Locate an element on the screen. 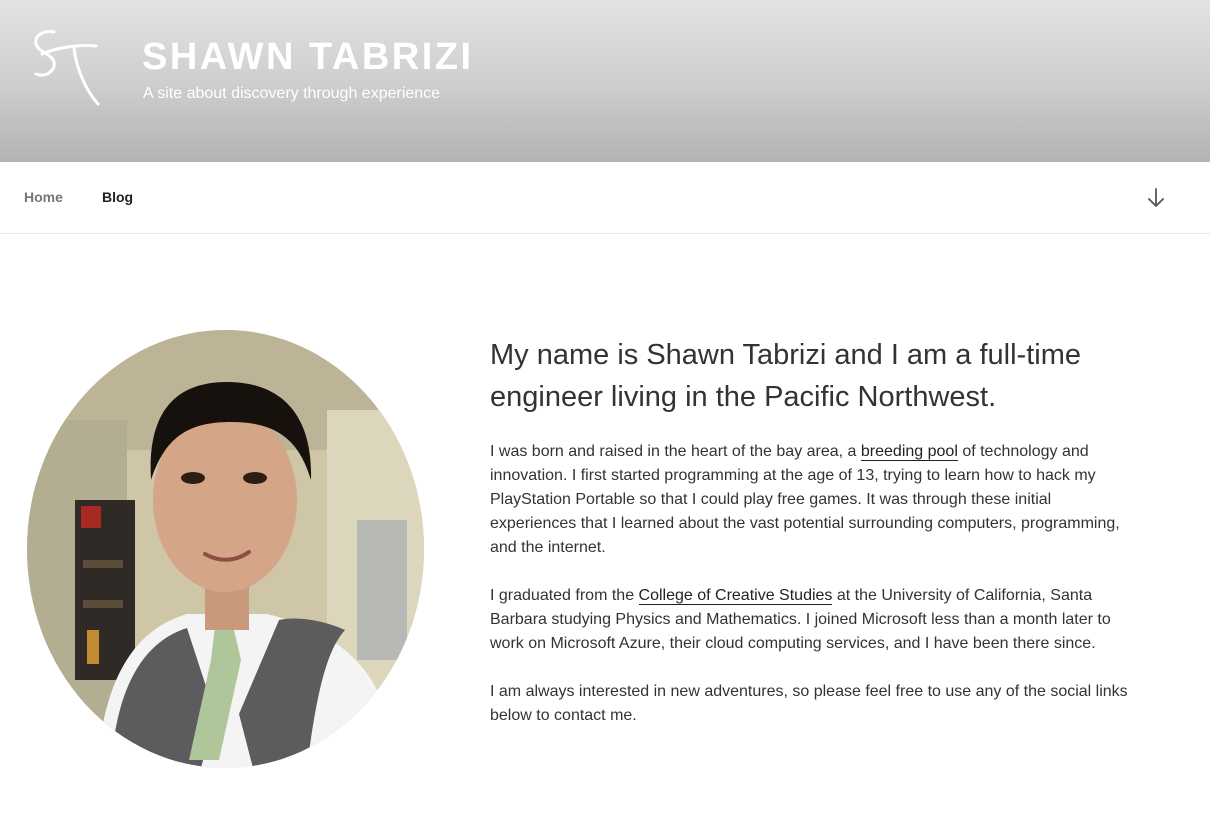  scroll-down-button is located at coordinates (1156, 198).